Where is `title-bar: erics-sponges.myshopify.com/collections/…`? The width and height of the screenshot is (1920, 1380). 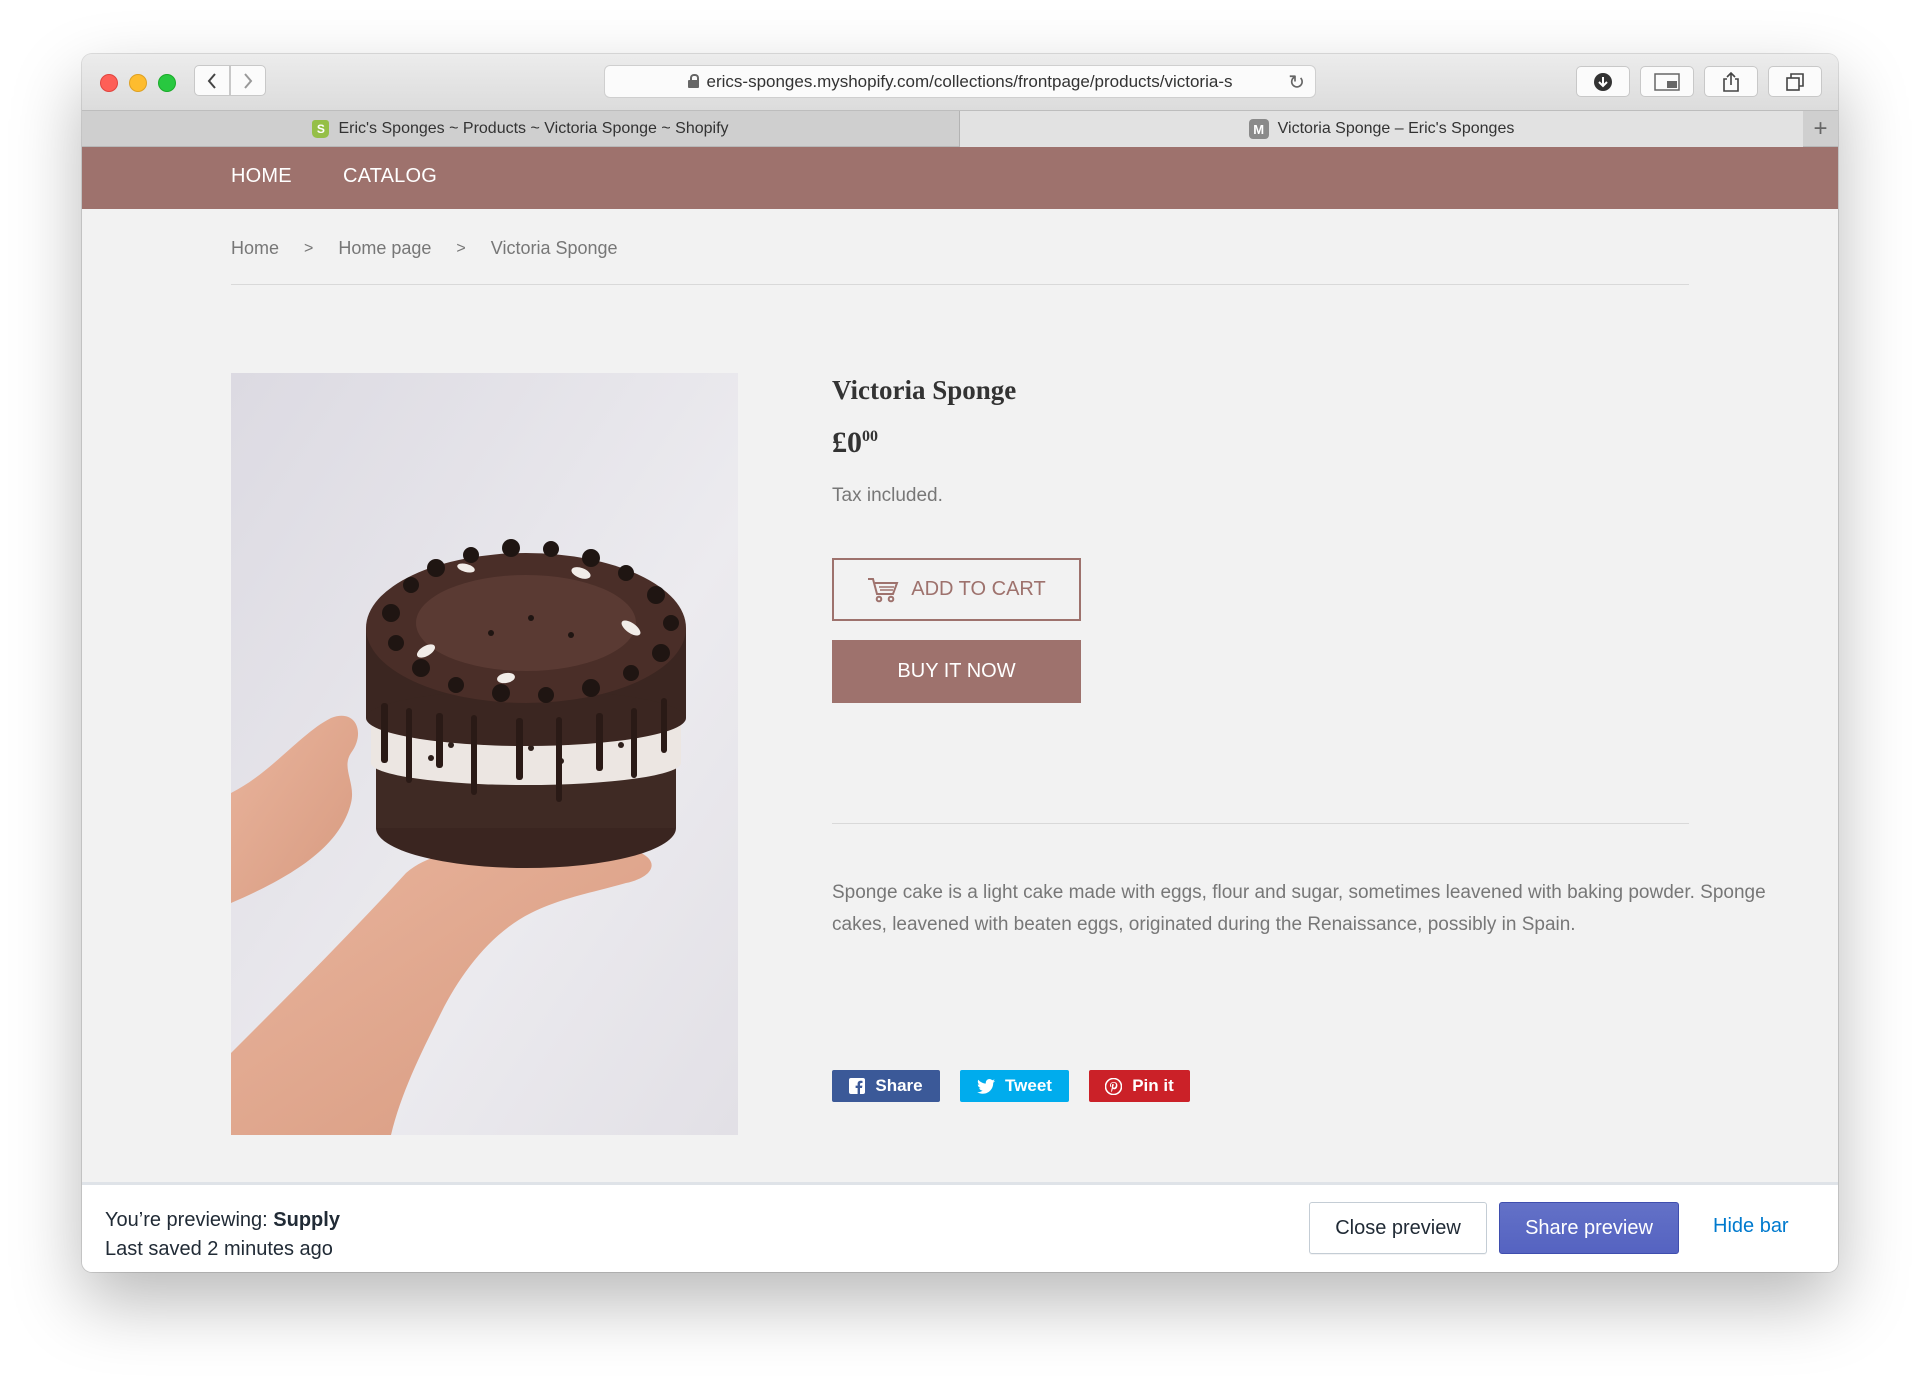 title-bar: erics-sponges.myshopify.com/collections/… is located at coordinates (960, 82).